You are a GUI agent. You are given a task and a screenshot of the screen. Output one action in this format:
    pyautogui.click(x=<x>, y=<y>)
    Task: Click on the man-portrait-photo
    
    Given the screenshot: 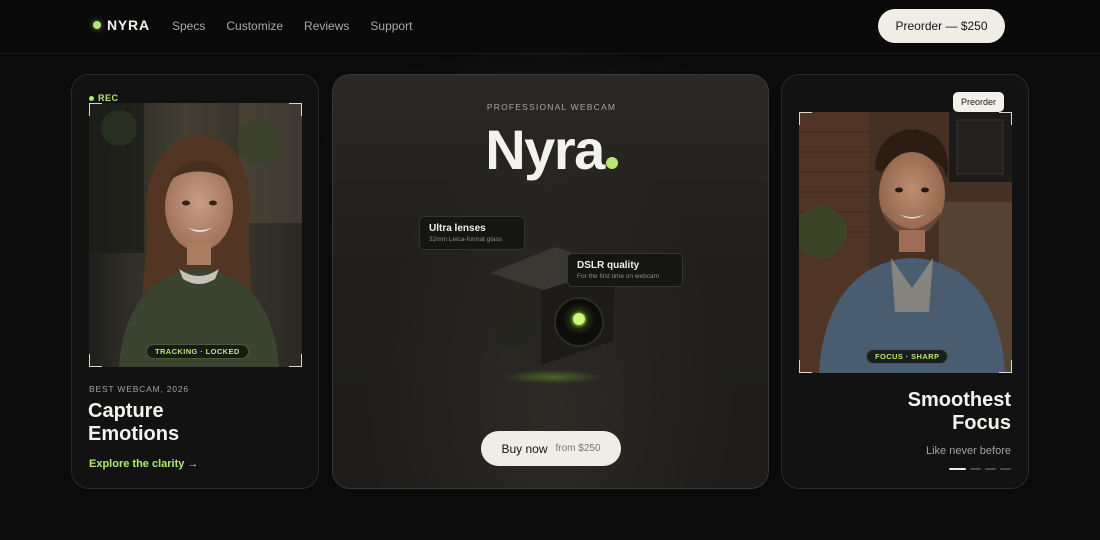 What is the action you would take?
    pyautogui.click(x=905, y=242)
    